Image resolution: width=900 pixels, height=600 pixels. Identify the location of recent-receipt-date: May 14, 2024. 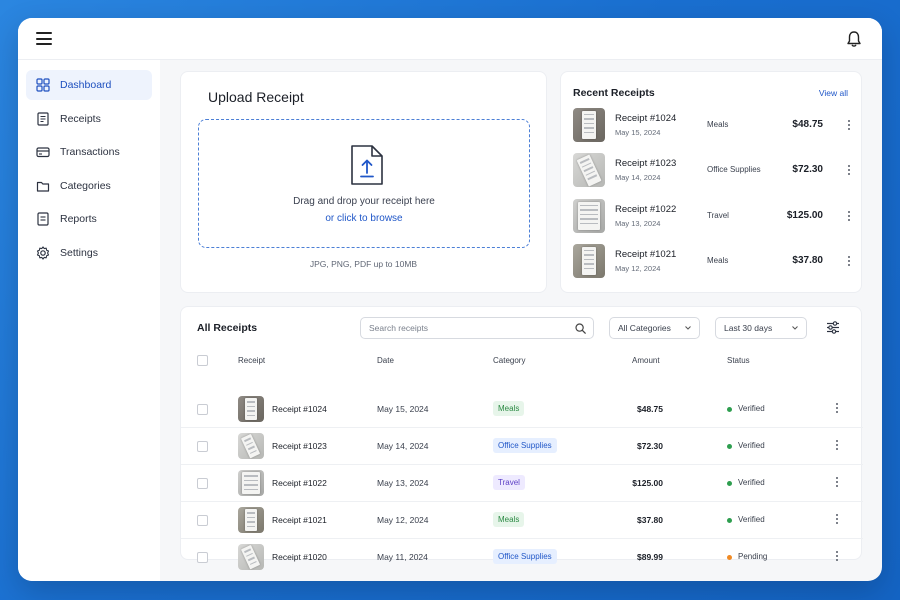
(638, 177).